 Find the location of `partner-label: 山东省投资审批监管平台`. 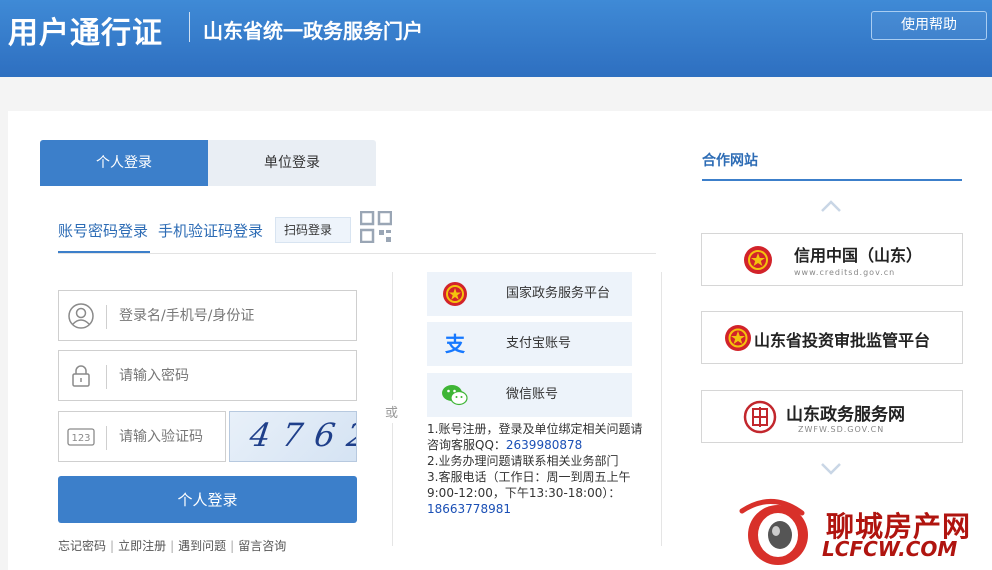

partner-label: 山东省投资审批监管平台 is located at coordinates (842, 340).